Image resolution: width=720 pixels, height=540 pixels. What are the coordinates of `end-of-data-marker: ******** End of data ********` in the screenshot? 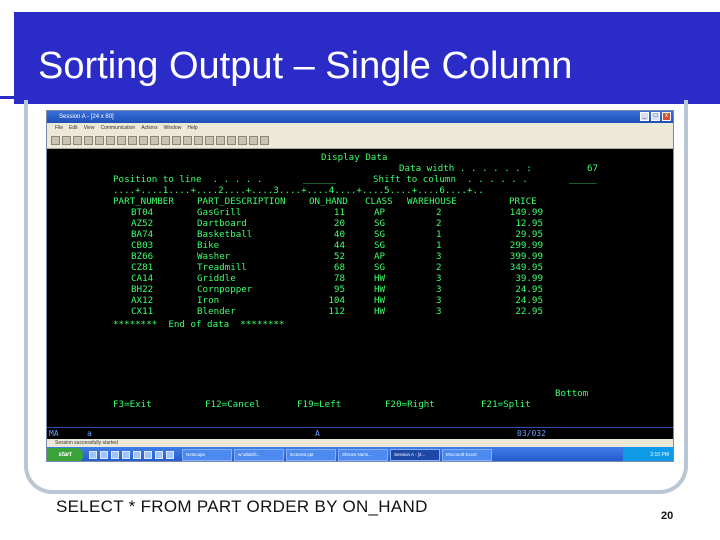 It's located at (199, 324).